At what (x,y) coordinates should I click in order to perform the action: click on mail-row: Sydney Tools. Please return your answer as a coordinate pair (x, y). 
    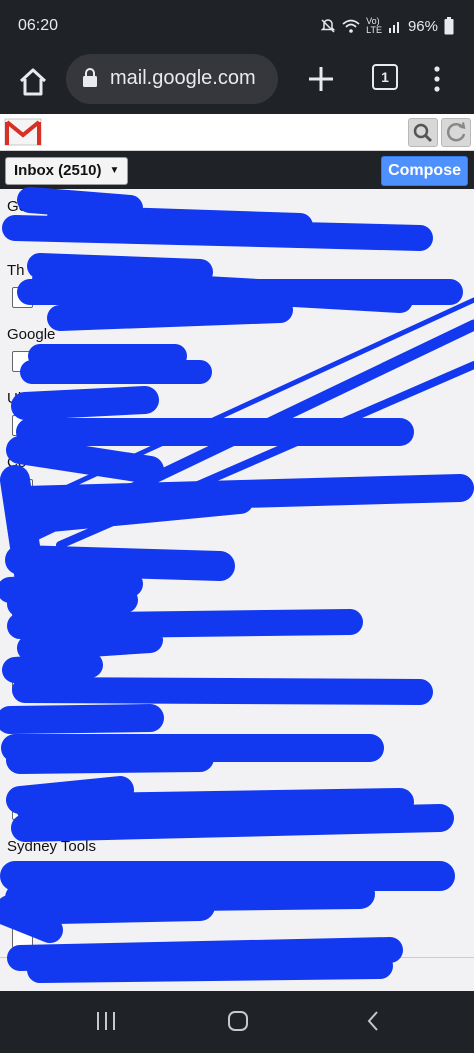
    Looking at the image, I should click on (237, 861).